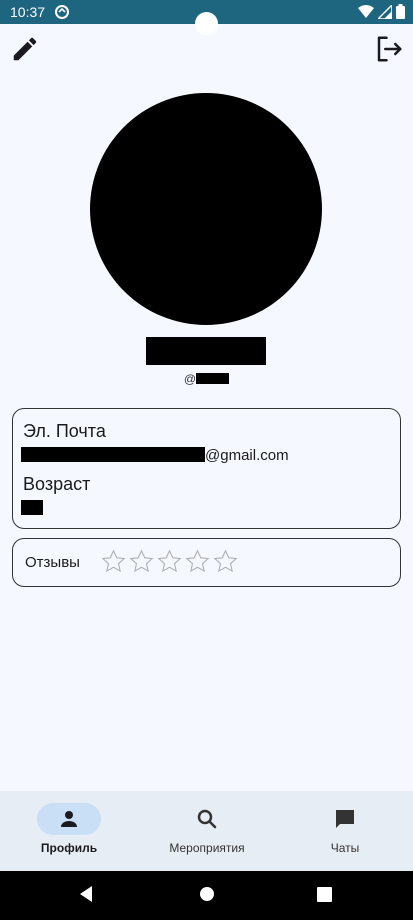 The image size is (413, 920). What do you see at coordinates (52, 562) in the screenshot?
I see `reviews-label: Отзывы` at bounding box center [52, 562].